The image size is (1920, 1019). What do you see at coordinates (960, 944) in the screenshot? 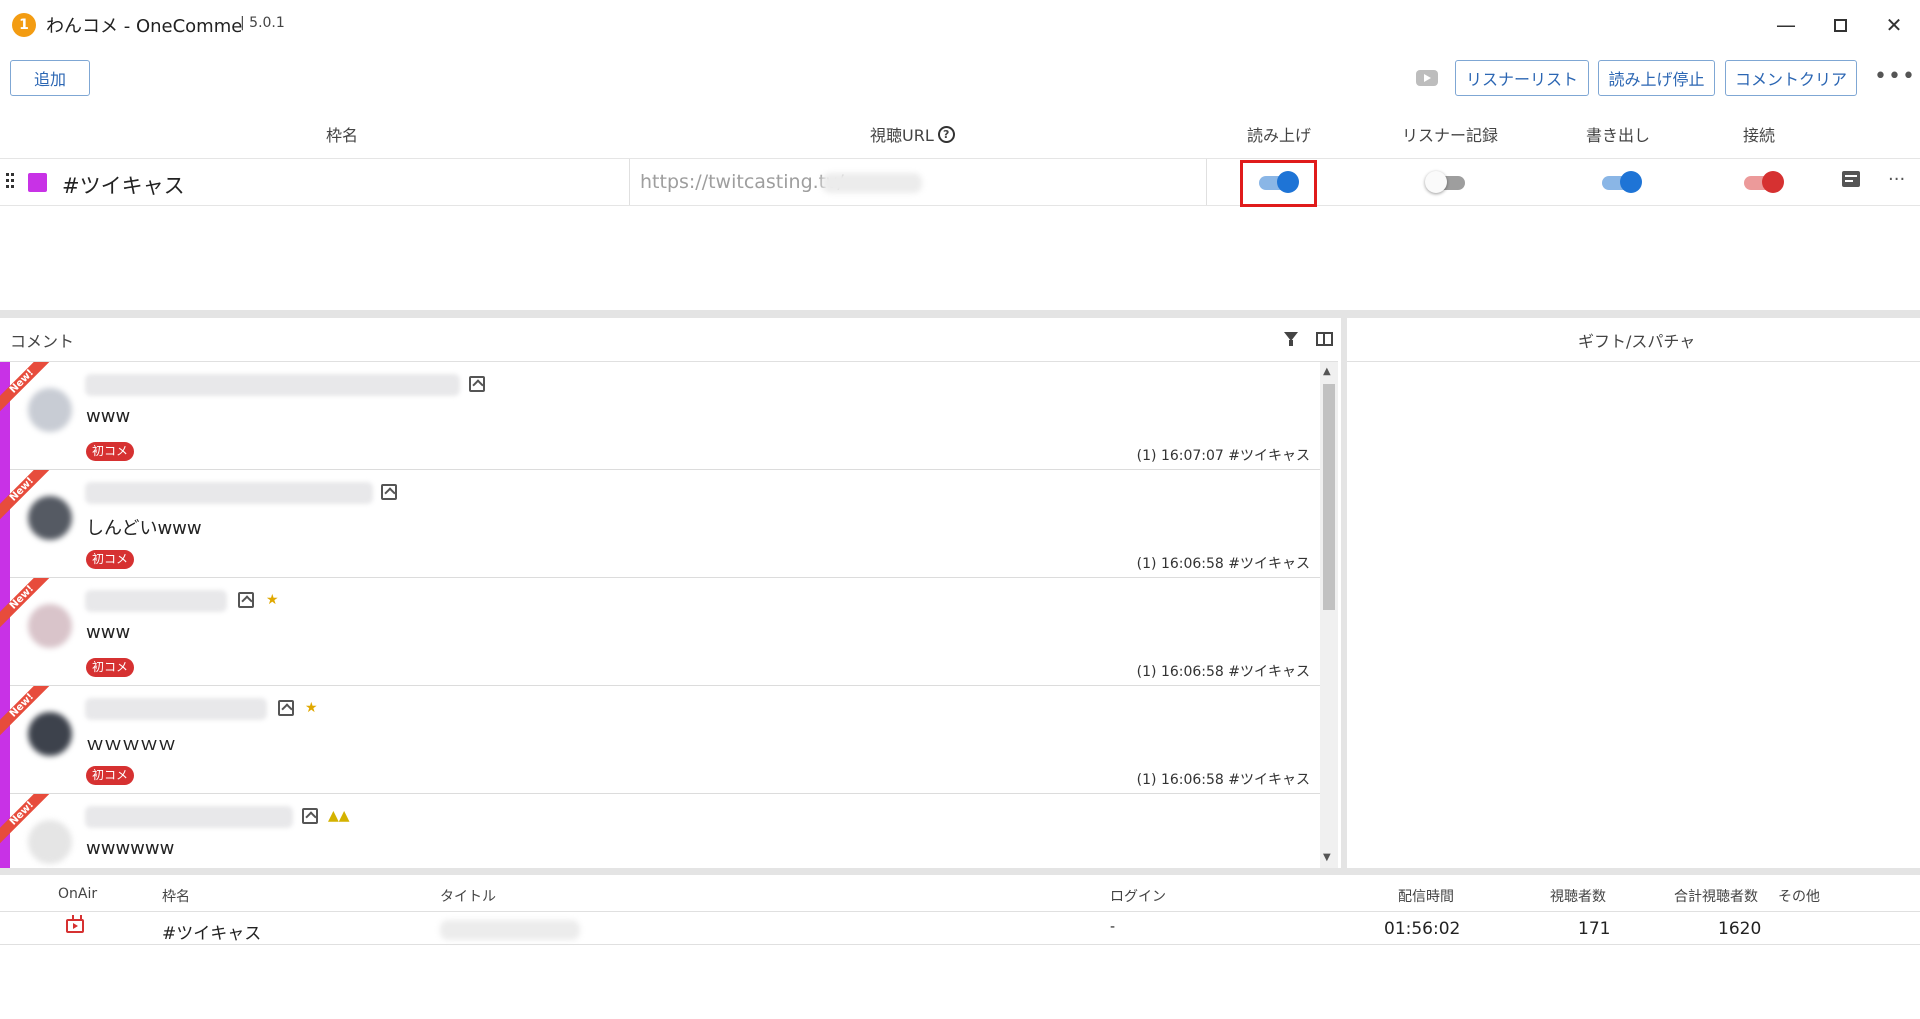
I see `stream-row-divider` at bounding box center [960, 944].